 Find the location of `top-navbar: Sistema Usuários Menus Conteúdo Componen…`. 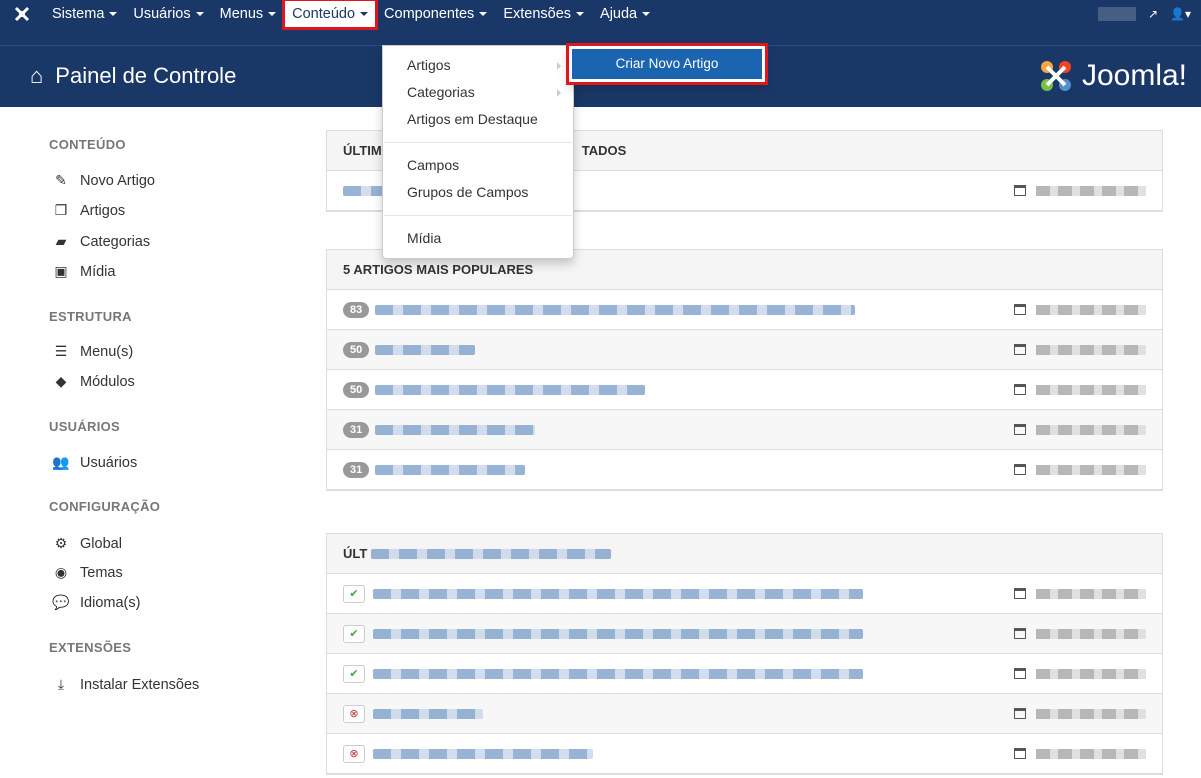

top-navbar: Sistema Usuários Menus Conteúdo Componen… is located at coordinates (600, 22).